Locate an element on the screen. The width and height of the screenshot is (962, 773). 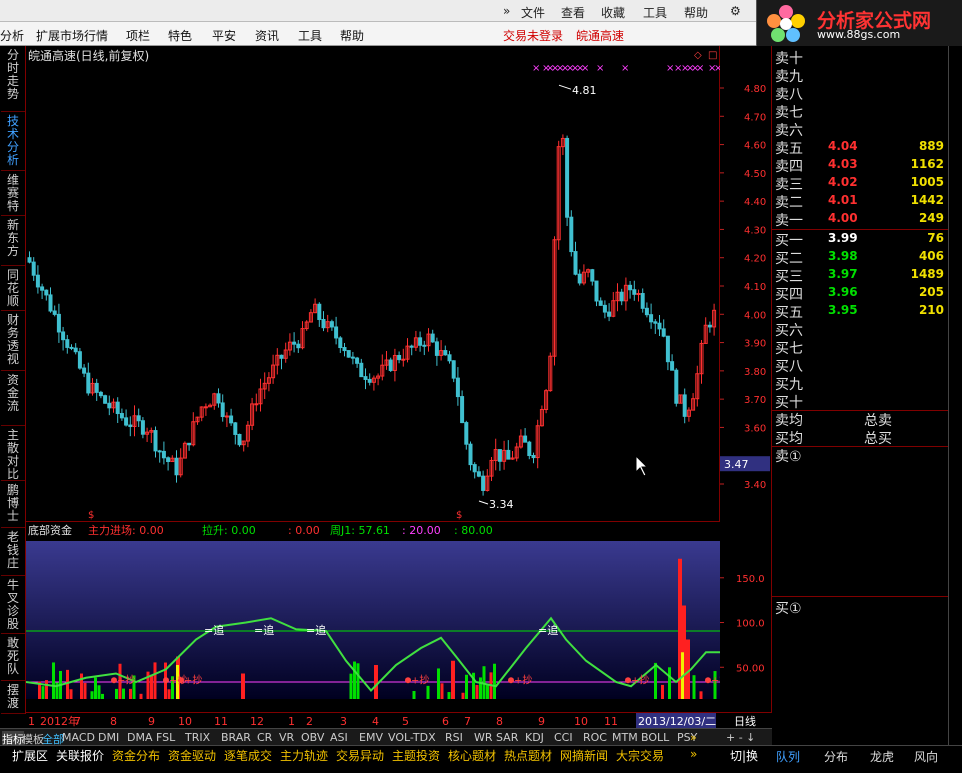
right-tab-2: 龙虎 is located at coordinates (882, 756).